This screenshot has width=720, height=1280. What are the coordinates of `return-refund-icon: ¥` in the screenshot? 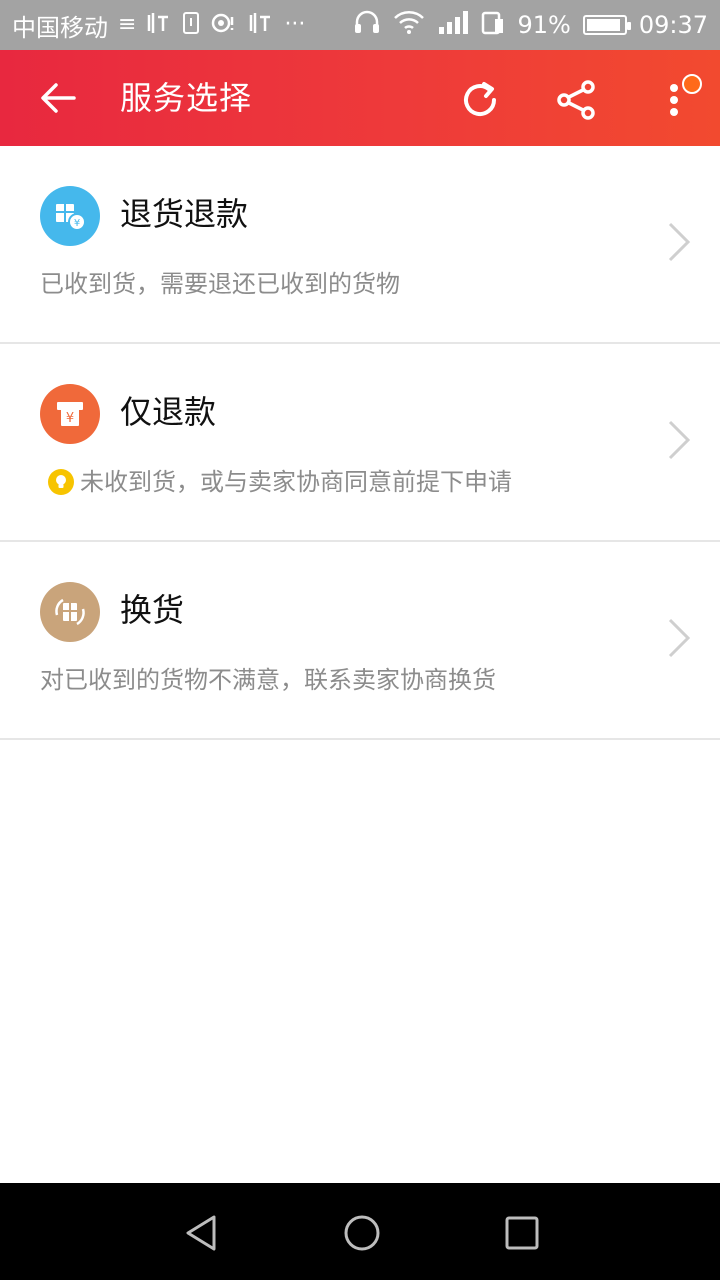 It's located at (71, 217).